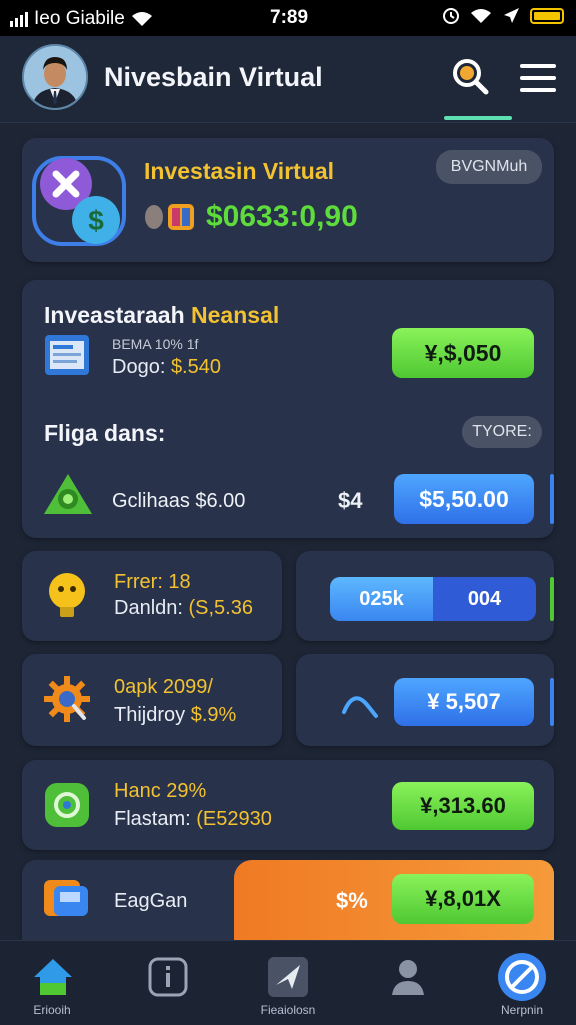 The image size is (576, 1025). Describe the element at coordinates (53, 977) in the screenshot. I see `home-icon` at that location.